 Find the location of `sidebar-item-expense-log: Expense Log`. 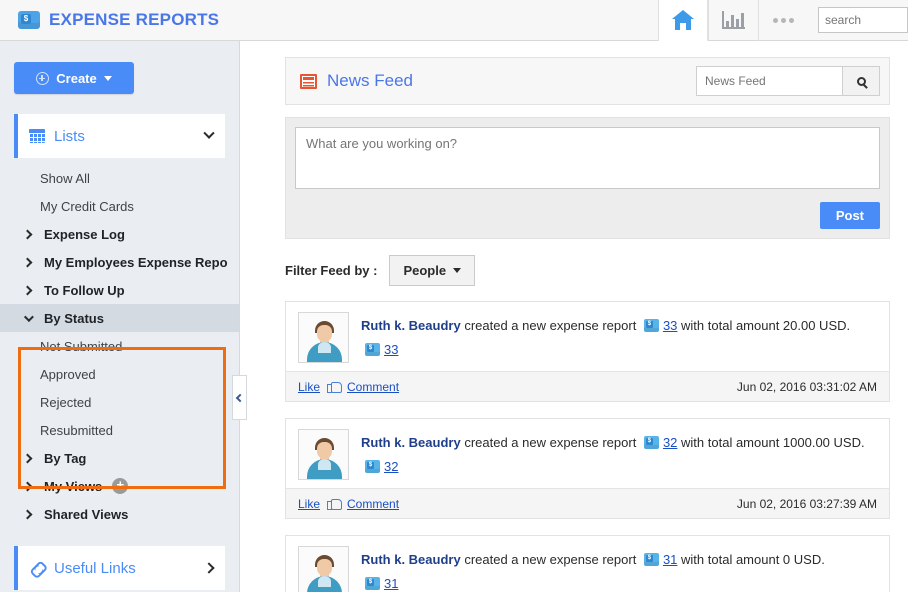

sidebar-item-expense-log: Expense Log is located at coordinates (119, 234).